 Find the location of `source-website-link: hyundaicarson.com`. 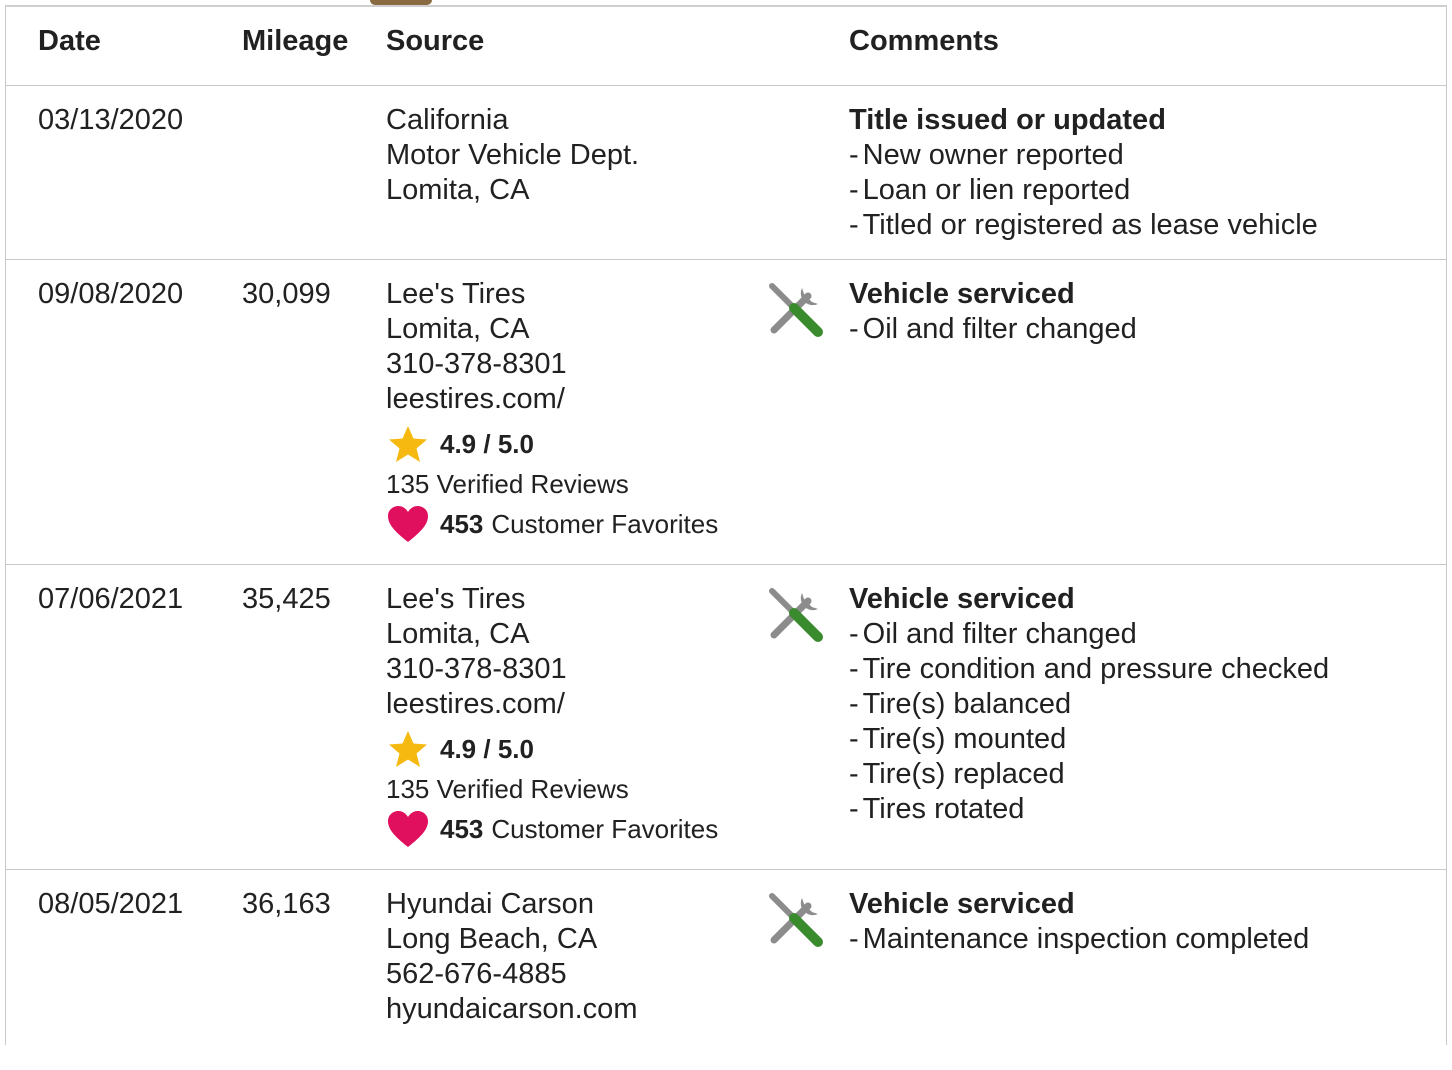

source-website-link: hyundaicarson.com is located at coordinates (511, 1009).